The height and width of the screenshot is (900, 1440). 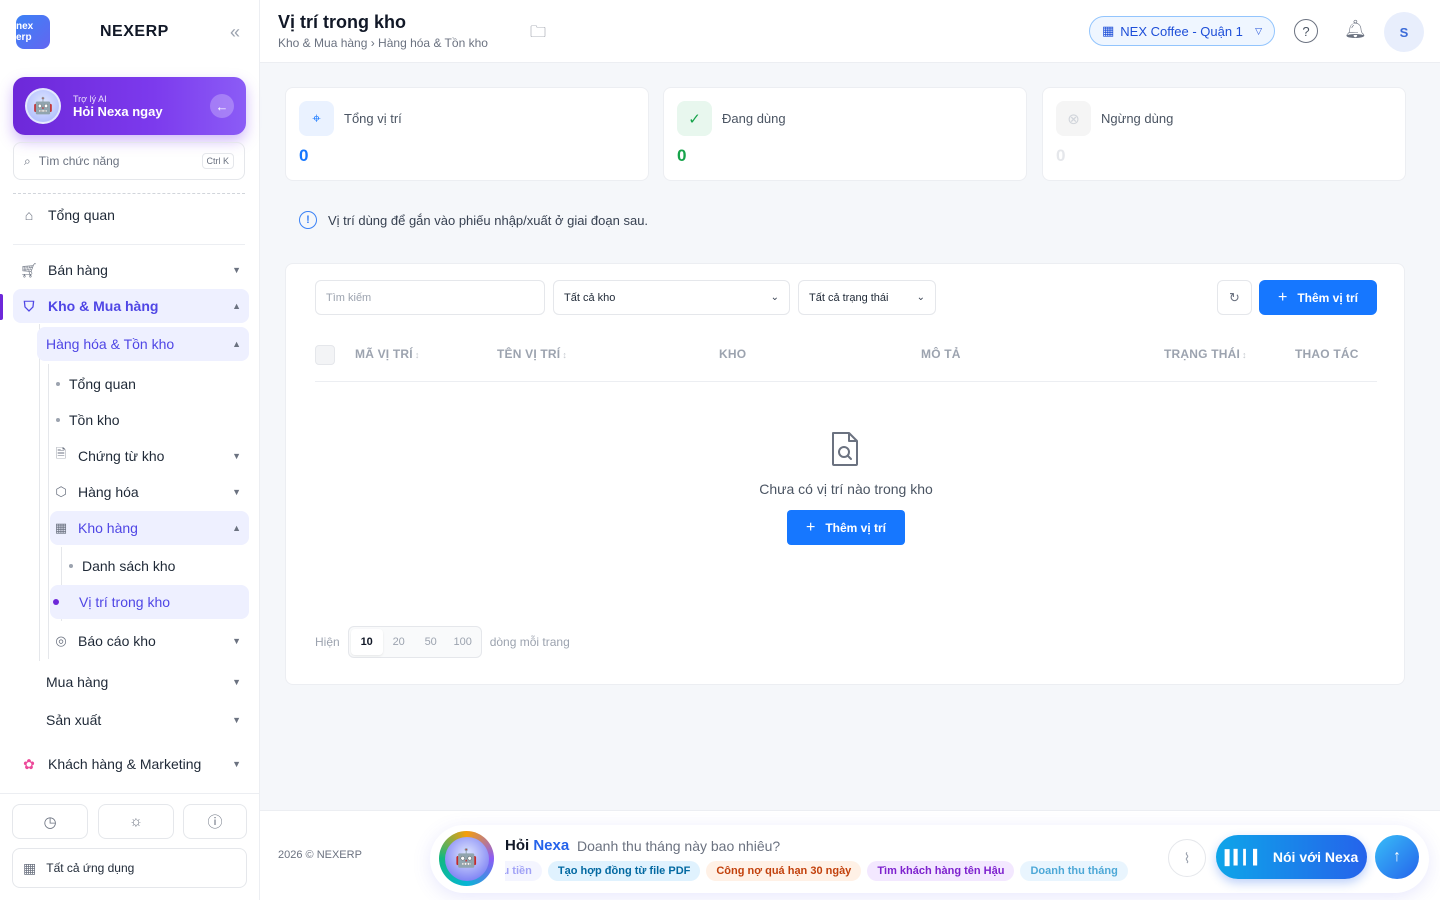 I want to click on empty-state-text: Chưa có vị trí nào trong kho, so click(x=846, y=489).